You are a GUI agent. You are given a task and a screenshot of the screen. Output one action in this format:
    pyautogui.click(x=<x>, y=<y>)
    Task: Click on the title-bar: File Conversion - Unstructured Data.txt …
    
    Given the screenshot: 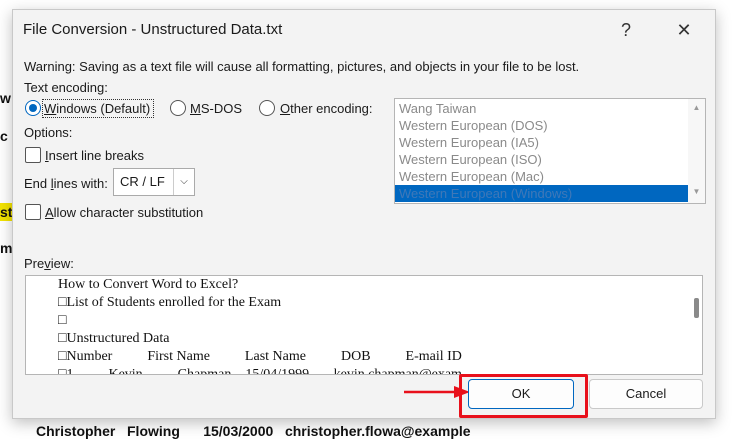 What is the action you would take?
    pyautogui.click(x=364, y=30)
    